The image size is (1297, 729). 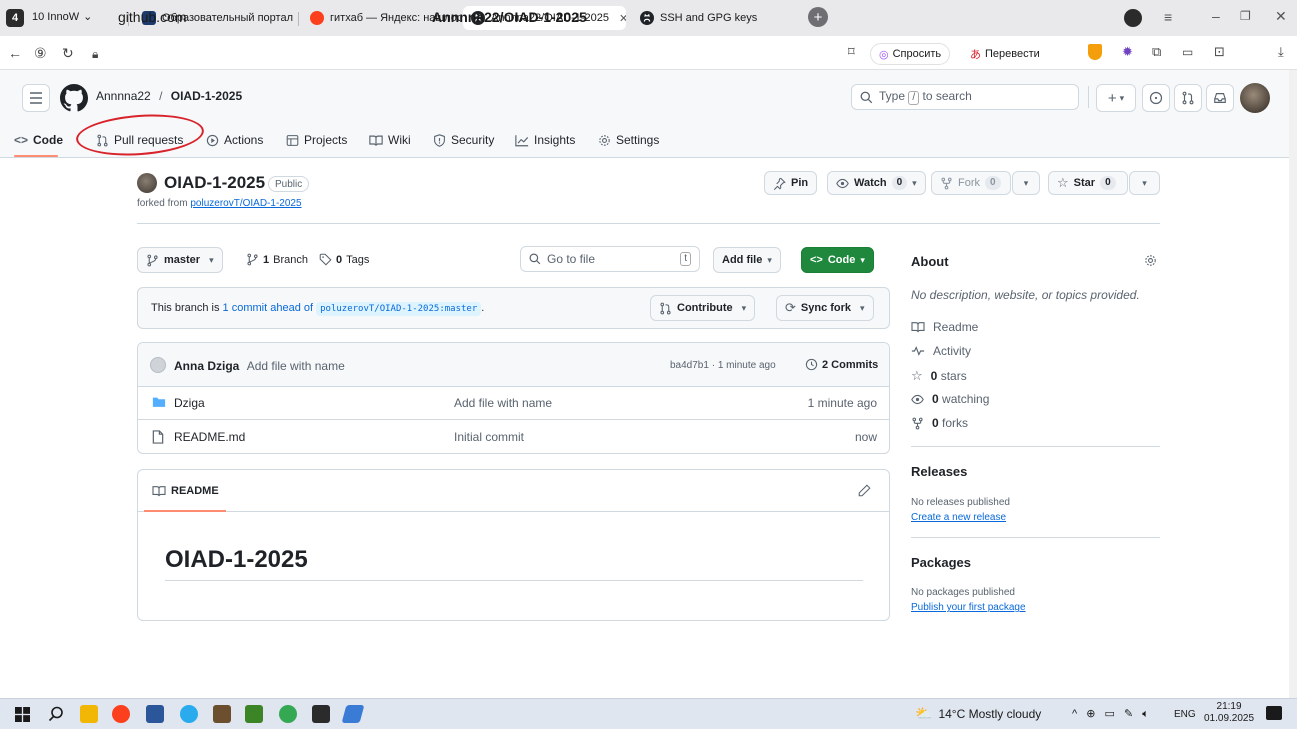 What do you see at coordinates (288, 714) in the screenshot?
I see `chrome-icon` at bounding box center [288, 714].